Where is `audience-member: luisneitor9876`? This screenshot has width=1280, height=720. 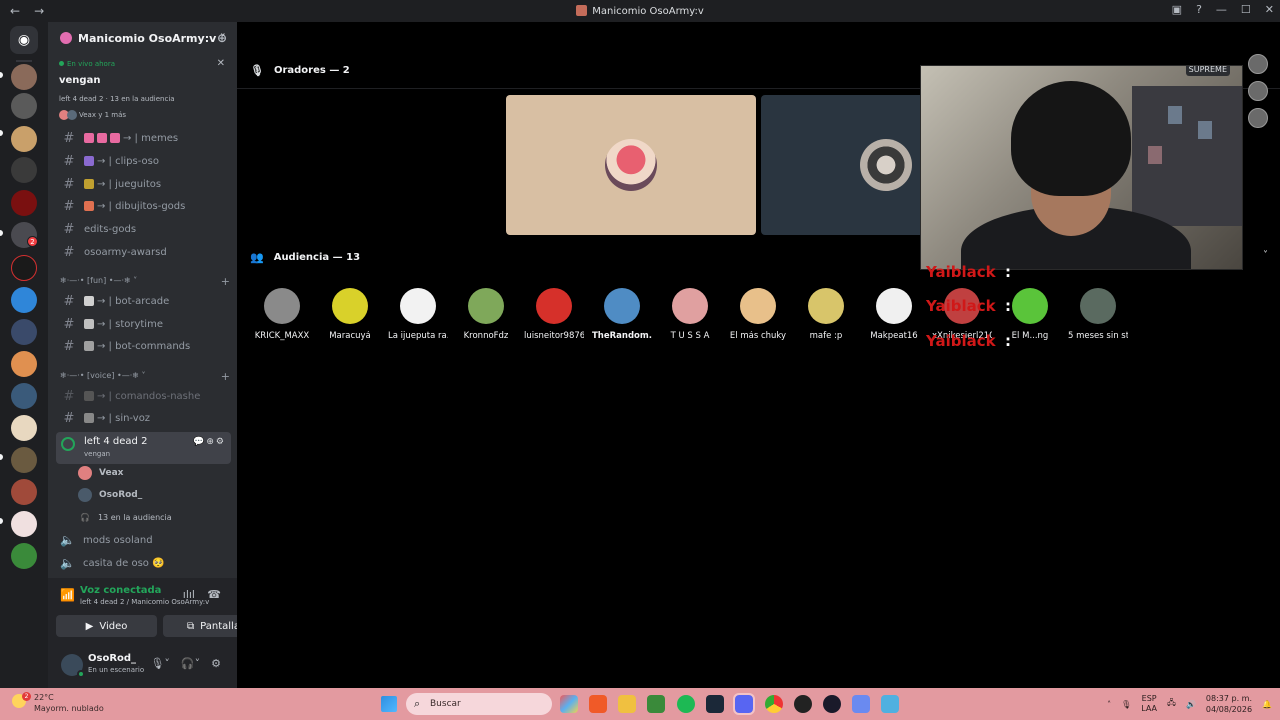
audience-member: luisneitor9876 is located at coordinates (554, 314).